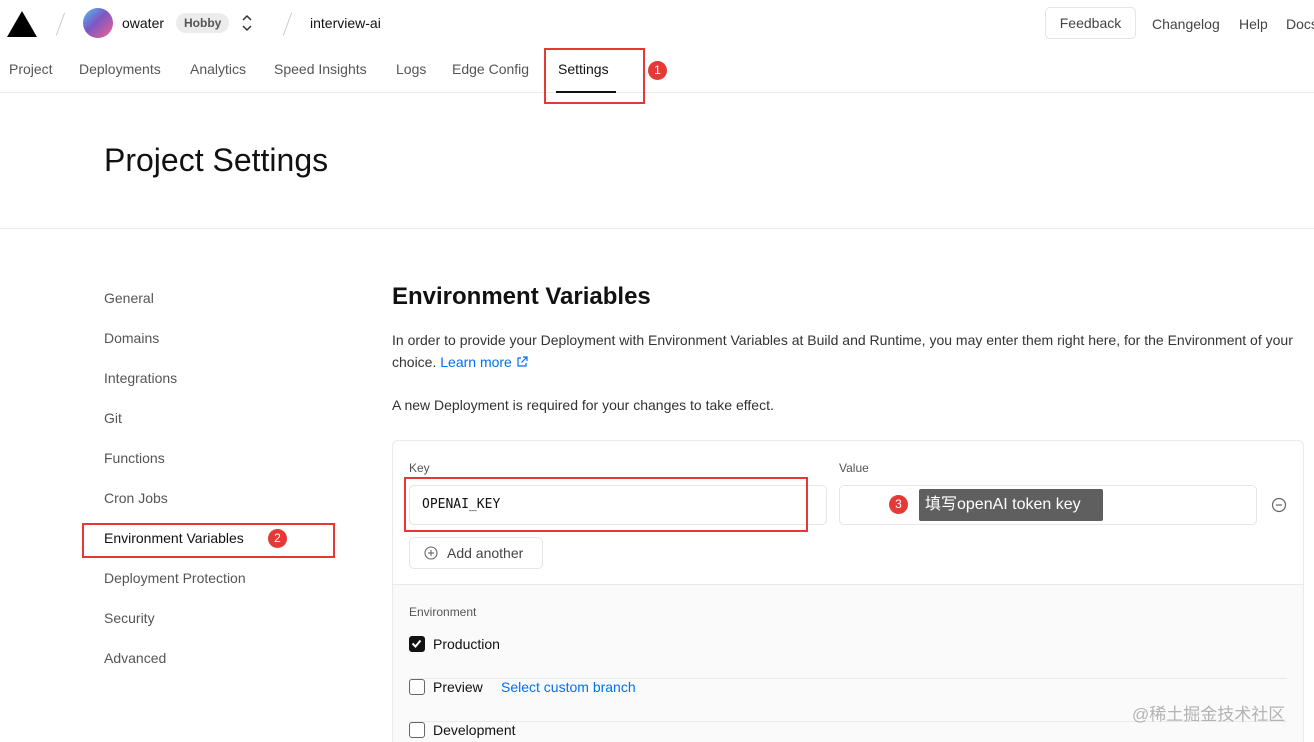  I want to click on sidebar-item-cron-jobs: Cron Jobs, so click(136, 498).